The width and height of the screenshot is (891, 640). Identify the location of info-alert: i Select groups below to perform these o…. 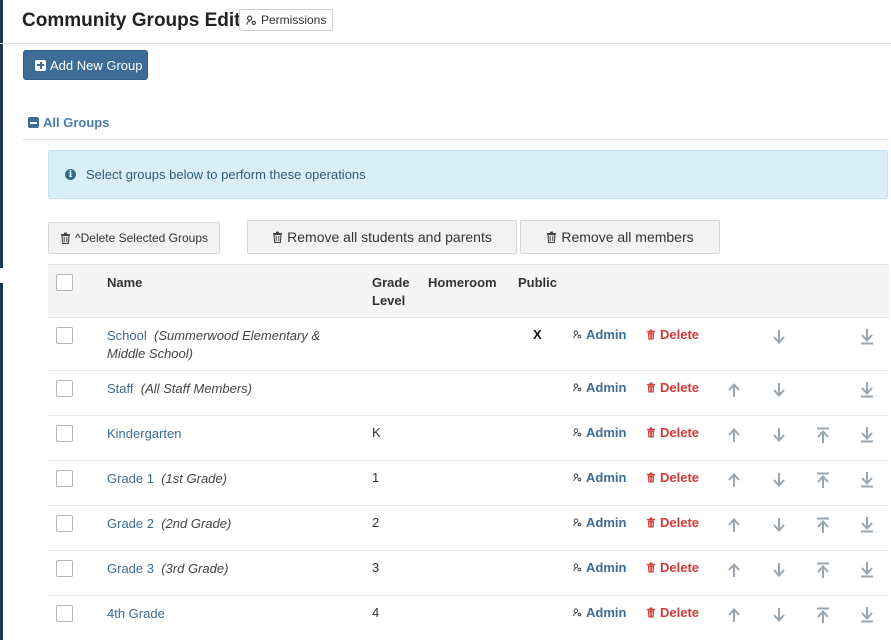
(468, 174).